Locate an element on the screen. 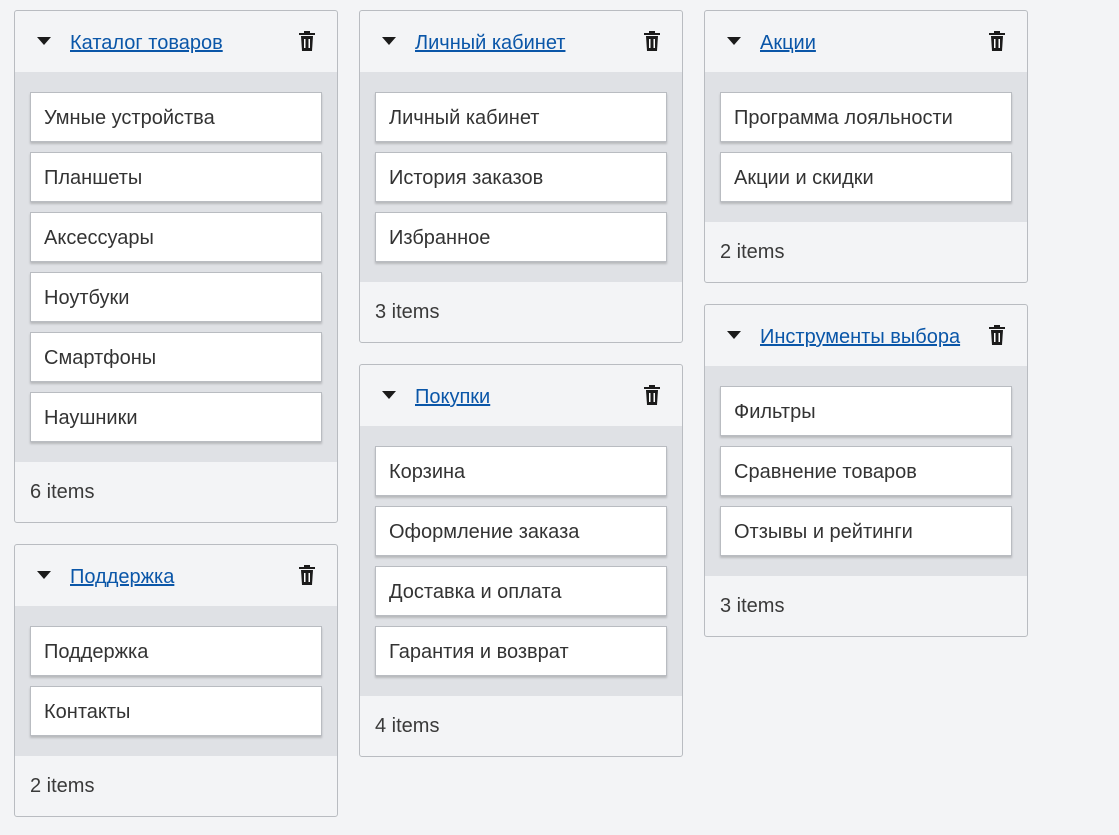 This screenshot has height=835, width=1119. menu-item: Сравнение товаров is located at coordinates (866, 471).